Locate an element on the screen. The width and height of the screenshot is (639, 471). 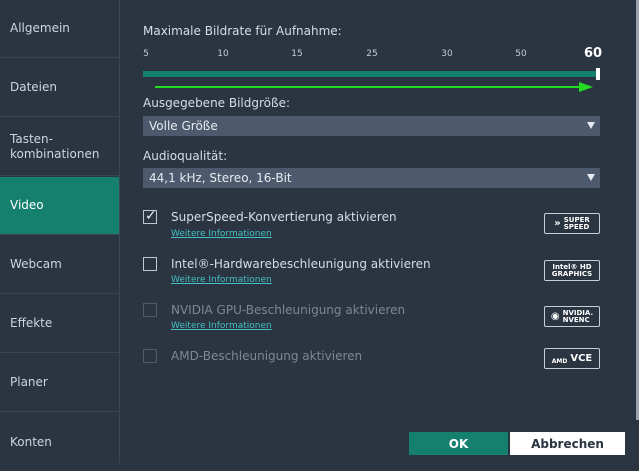
sidebar-item-webcam: Webcam is located at coordinates (59, 265).